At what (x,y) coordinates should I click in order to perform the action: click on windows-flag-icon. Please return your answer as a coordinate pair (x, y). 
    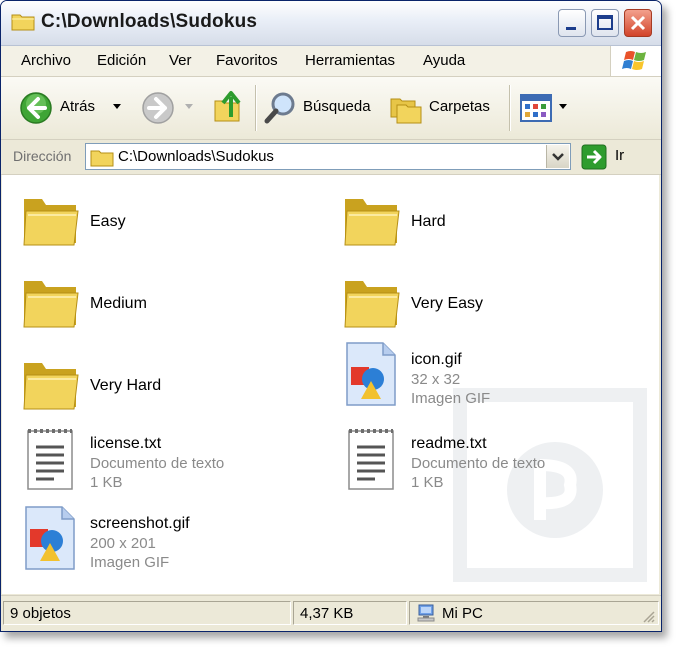
    Looking at the image, I should click on (634, 60).